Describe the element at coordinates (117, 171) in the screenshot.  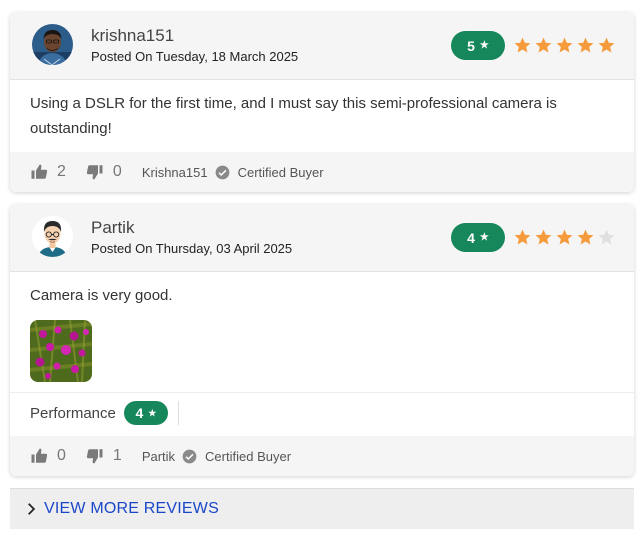
I see `dislike-count: 0` at that location.